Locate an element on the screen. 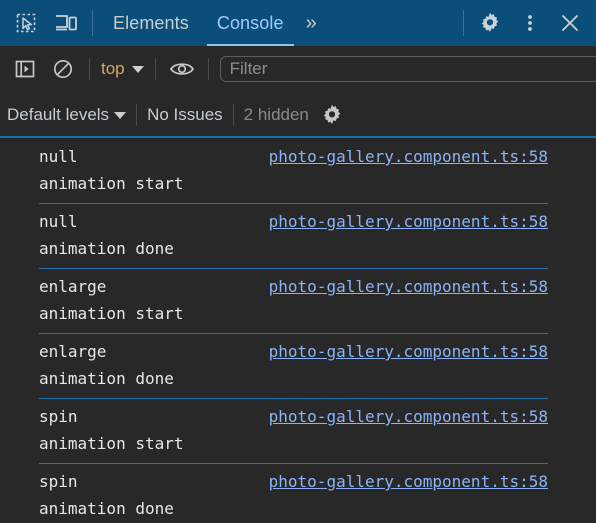  issues-counter: No Issues is located at coordinates (185, 115).